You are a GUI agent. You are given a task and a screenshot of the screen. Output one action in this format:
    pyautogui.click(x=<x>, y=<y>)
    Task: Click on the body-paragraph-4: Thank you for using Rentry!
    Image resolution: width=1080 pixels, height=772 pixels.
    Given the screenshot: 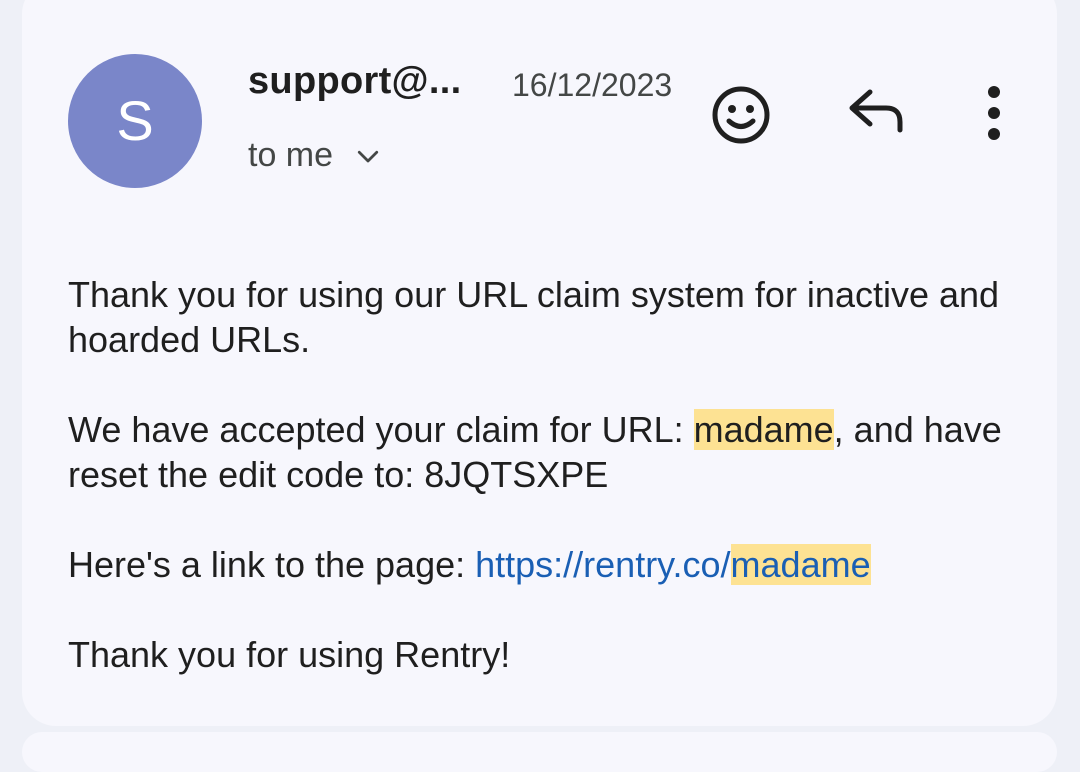 What is the action you would take?
    pyautogui.click(x=548, y=654)
    